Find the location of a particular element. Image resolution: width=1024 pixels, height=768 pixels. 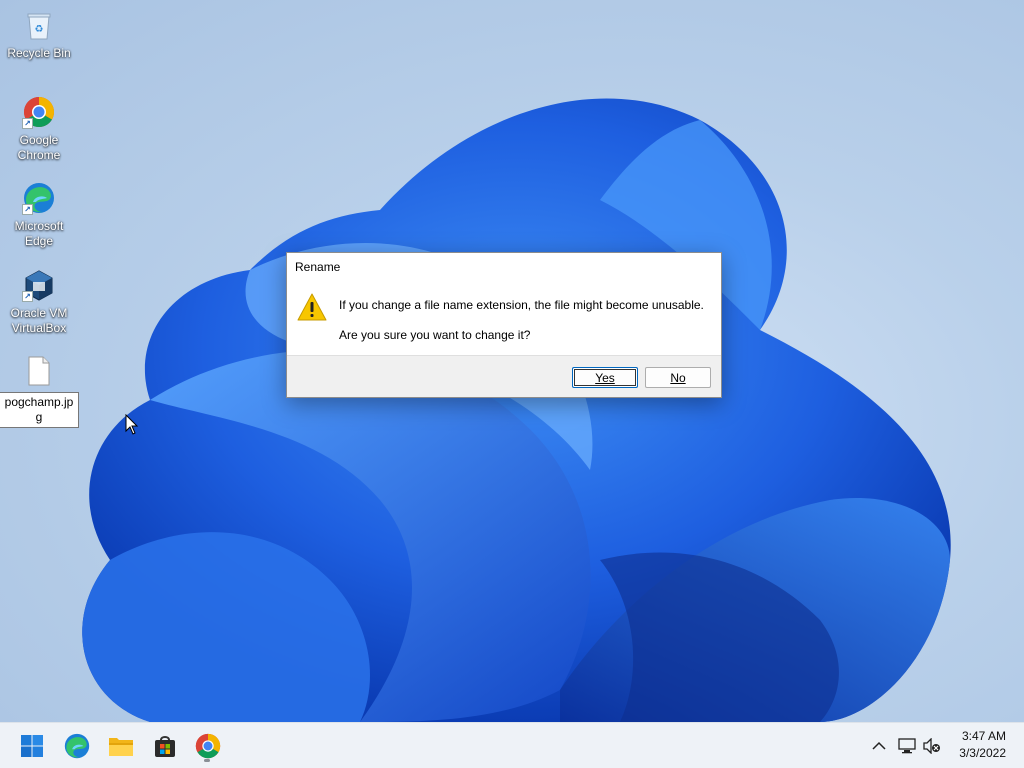

mouse-cursor-icon is located at coordinates (132, 424).